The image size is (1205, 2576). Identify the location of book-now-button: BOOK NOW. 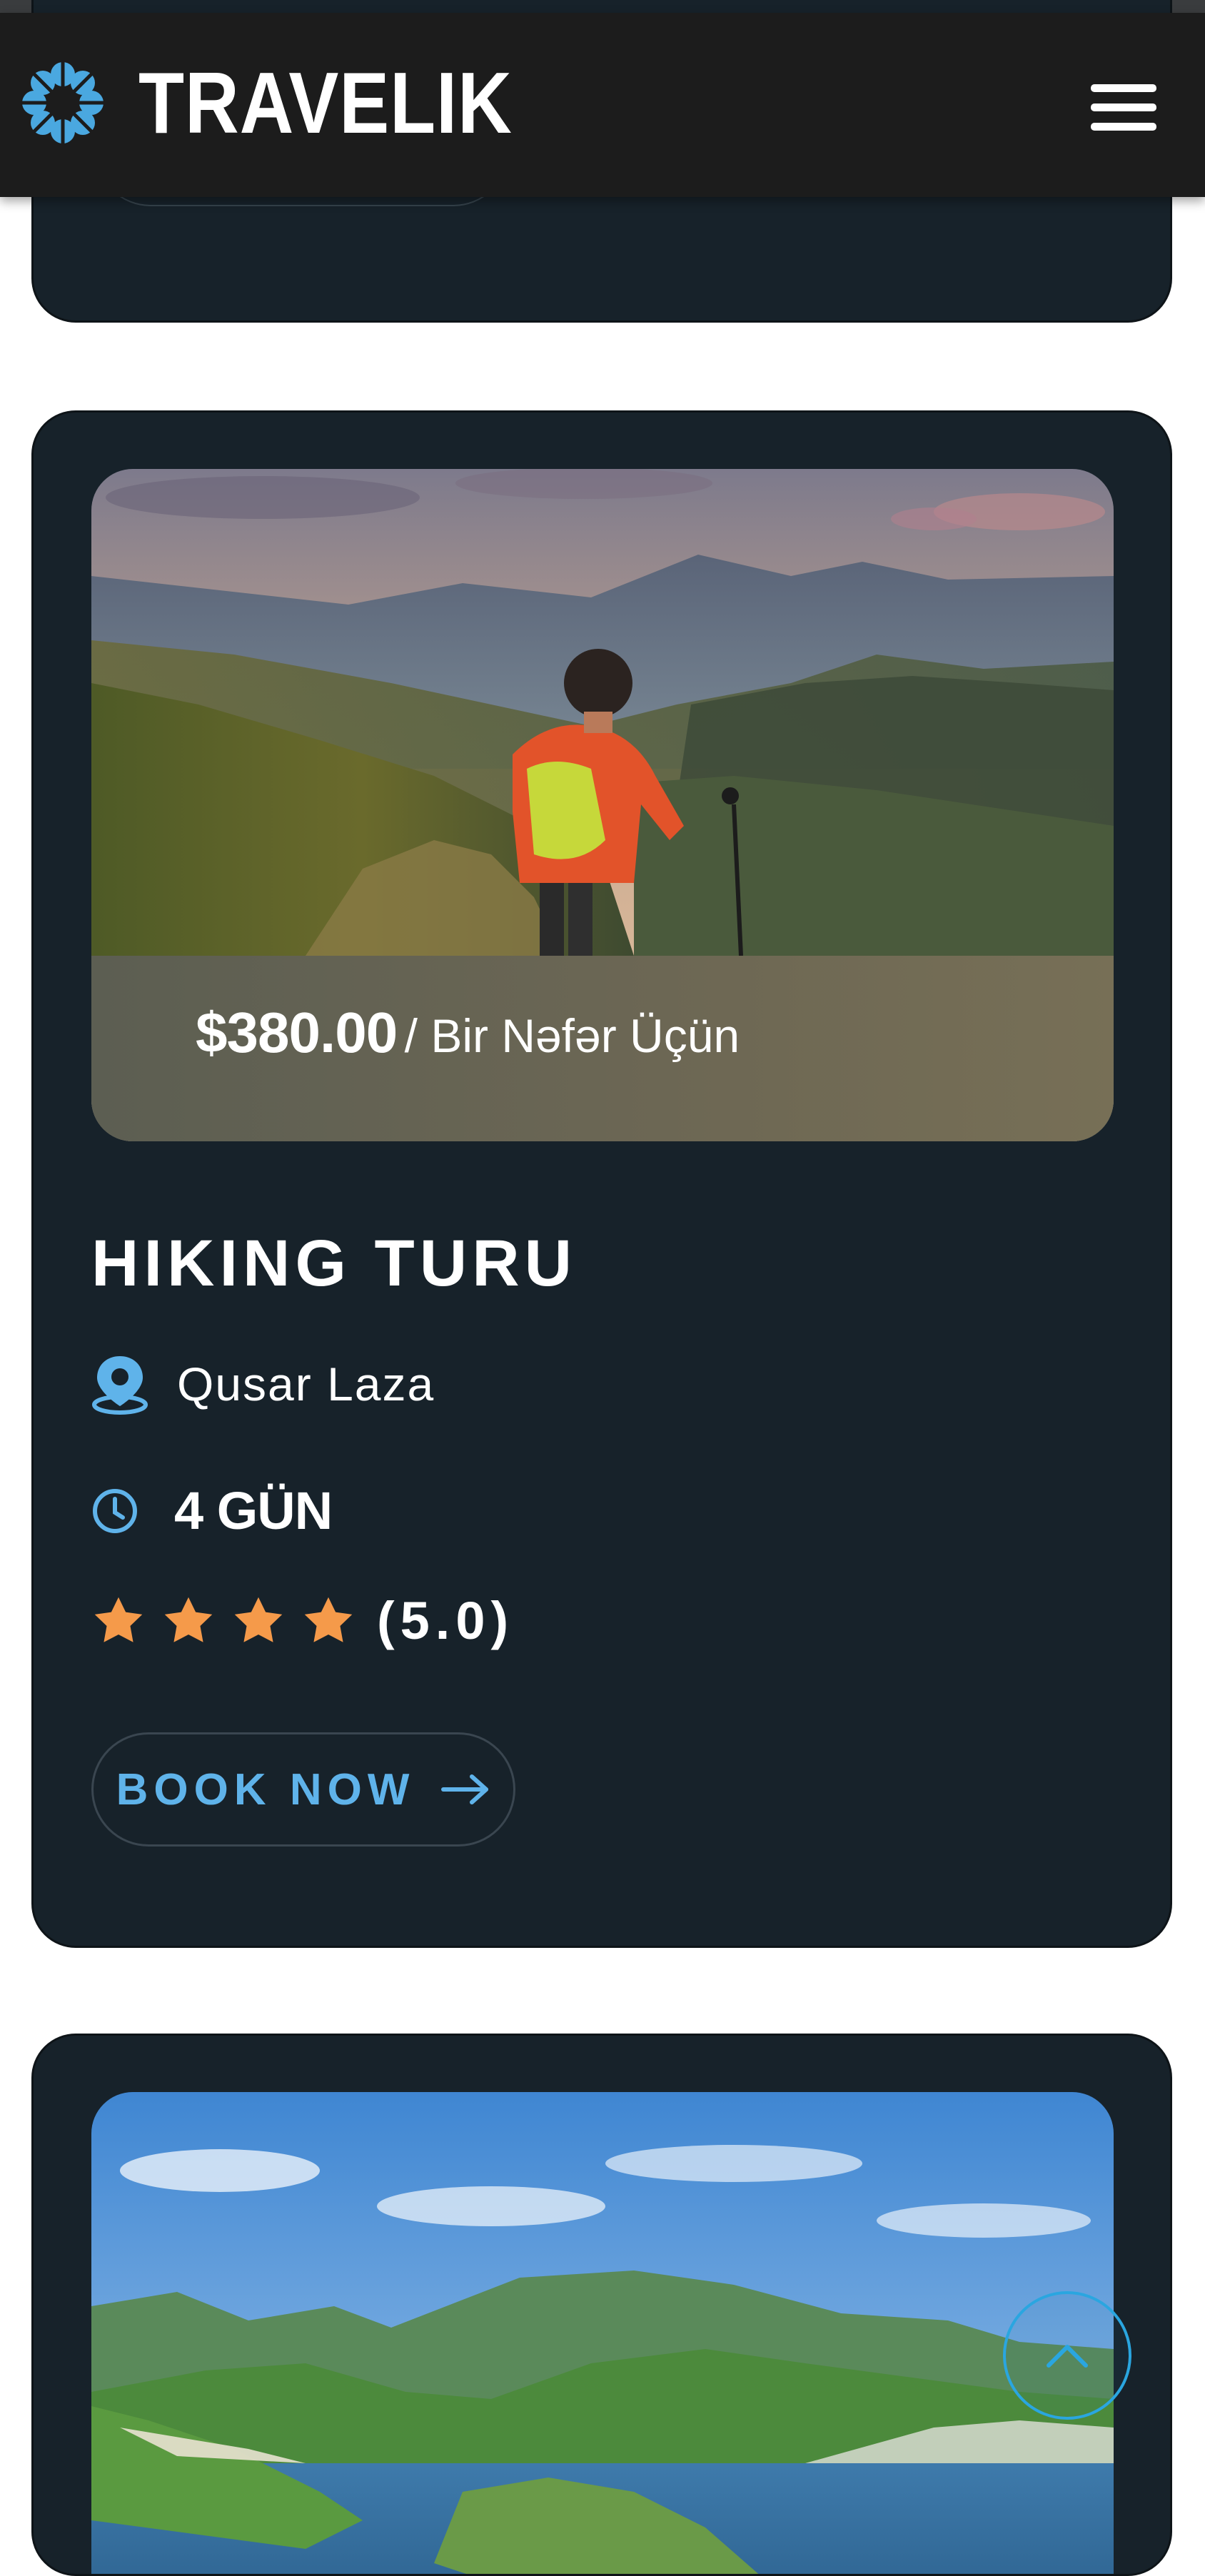
(303, 1789).